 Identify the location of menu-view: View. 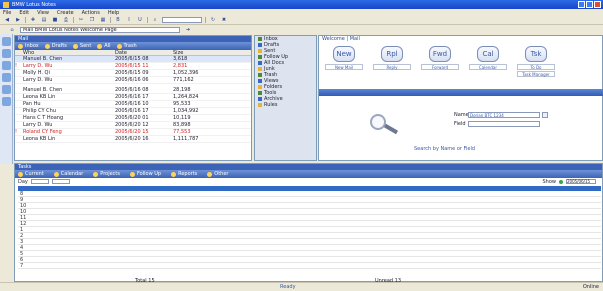
(43, 13).